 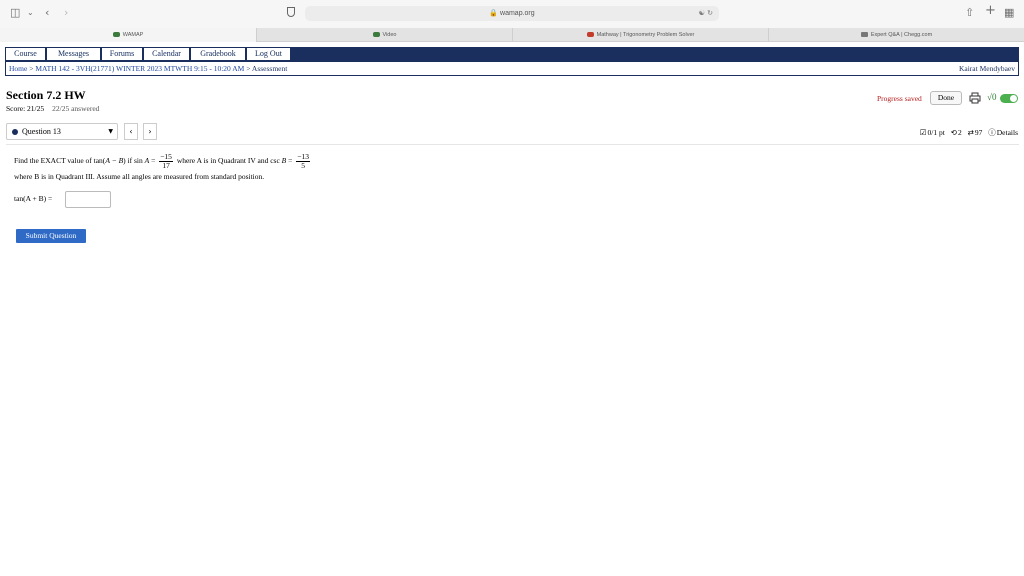 What do you see at coordinates (1009, 98) in the screenshot?
I see `math-entry-toggle` at bounding box center [1009, 98].